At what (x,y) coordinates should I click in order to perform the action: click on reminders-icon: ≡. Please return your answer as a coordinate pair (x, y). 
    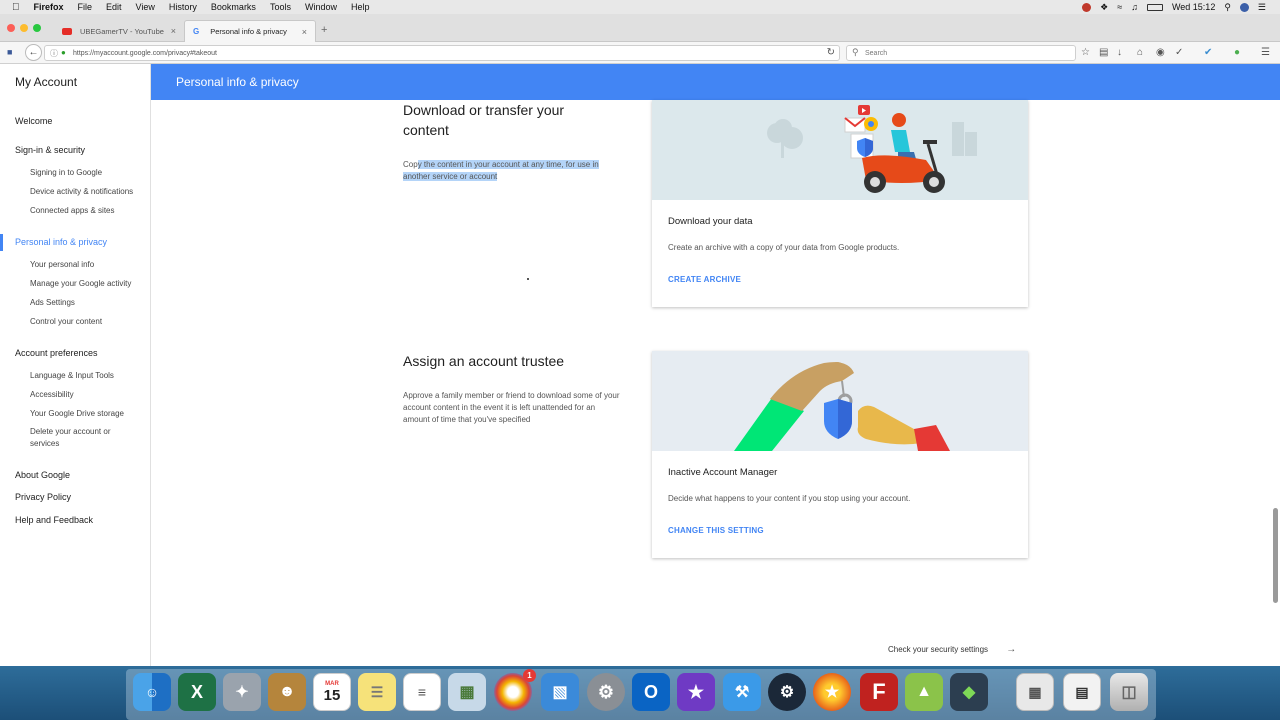
    Looking at the image, I should click on (422, 692).